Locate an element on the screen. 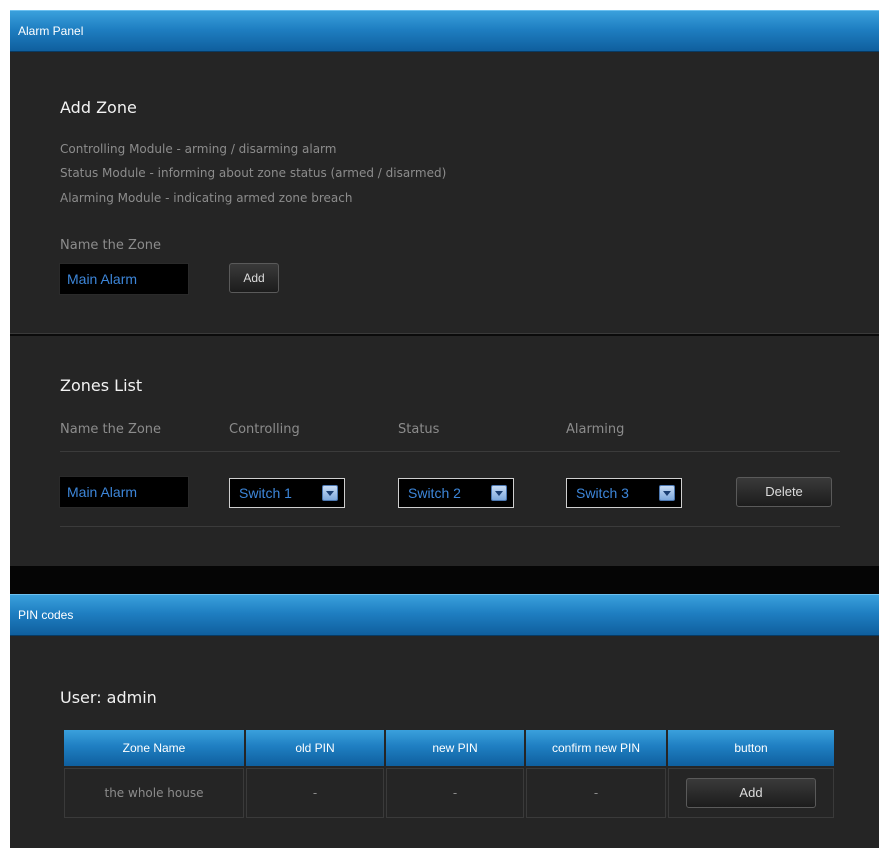 The width and height of the screenshot is (879, 848). add-zone-button: Add is located at coordinates (254, 278).